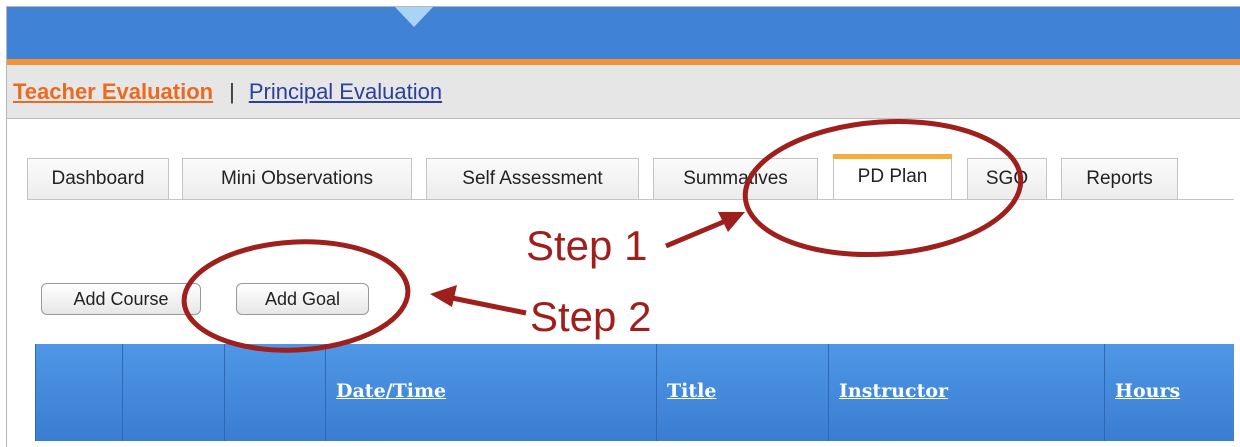 Image resolution: width=1240 pixels, height=447 pixels. I want to click on tab-pd-plan-label: PD Plan, so click(892, 176).